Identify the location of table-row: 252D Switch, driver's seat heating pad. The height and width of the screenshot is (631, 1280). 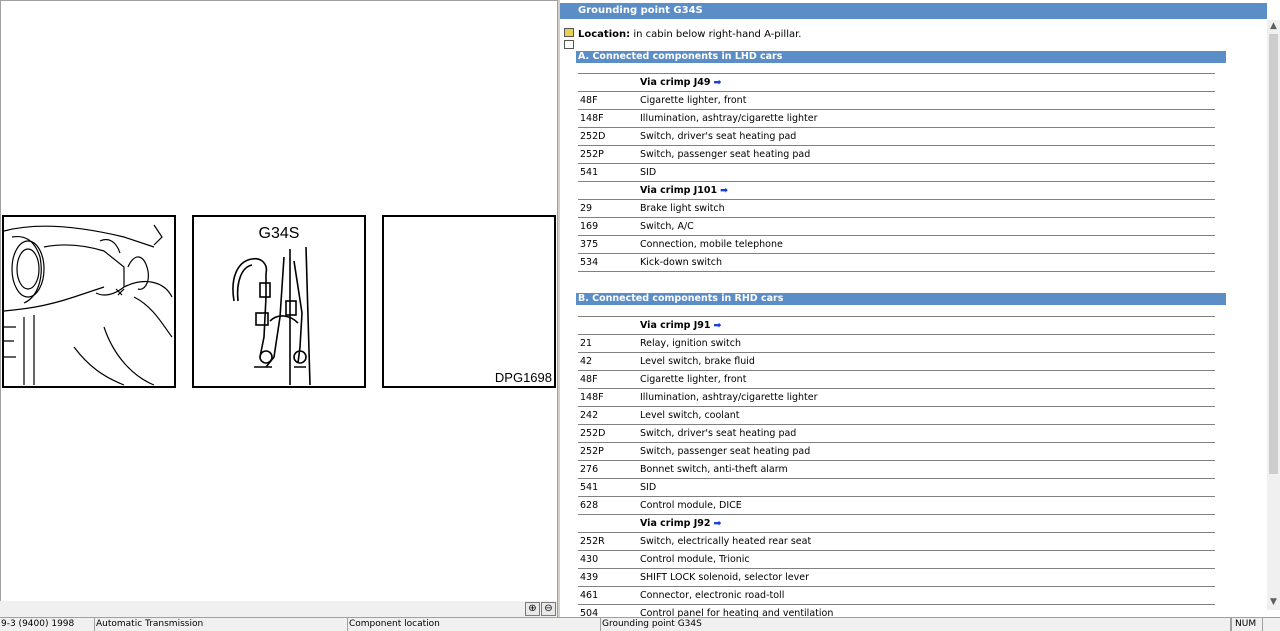
(896, 136).